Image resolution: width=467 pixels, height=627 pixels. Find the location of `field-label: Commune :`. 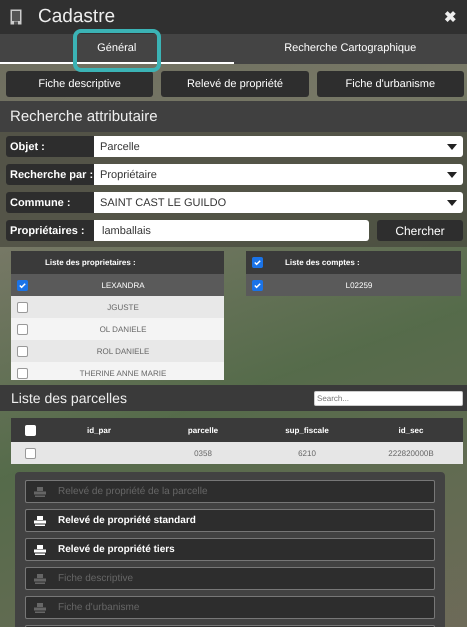

field-label: Commune : is located at coordinates (50, 202).